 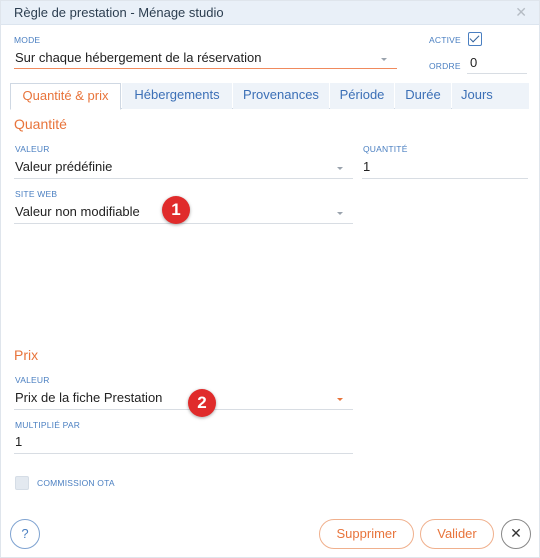 What do you see at coordinates (48, 425) in the screenshot?
I see `multiplie-label: MULTIPLIÉ PAR` at bounding box center [48, 425].